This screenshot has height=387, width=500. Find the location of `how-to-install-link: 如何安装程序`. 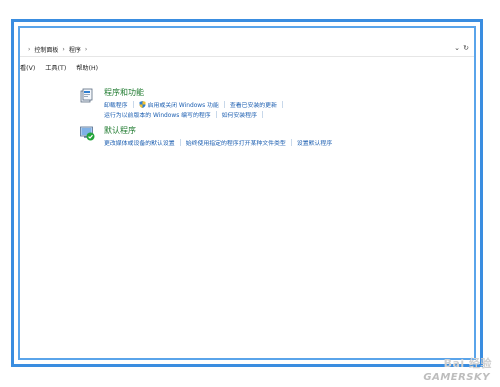

how-to-install-link: 如何安装程序 is located at coordinates (239, 114).